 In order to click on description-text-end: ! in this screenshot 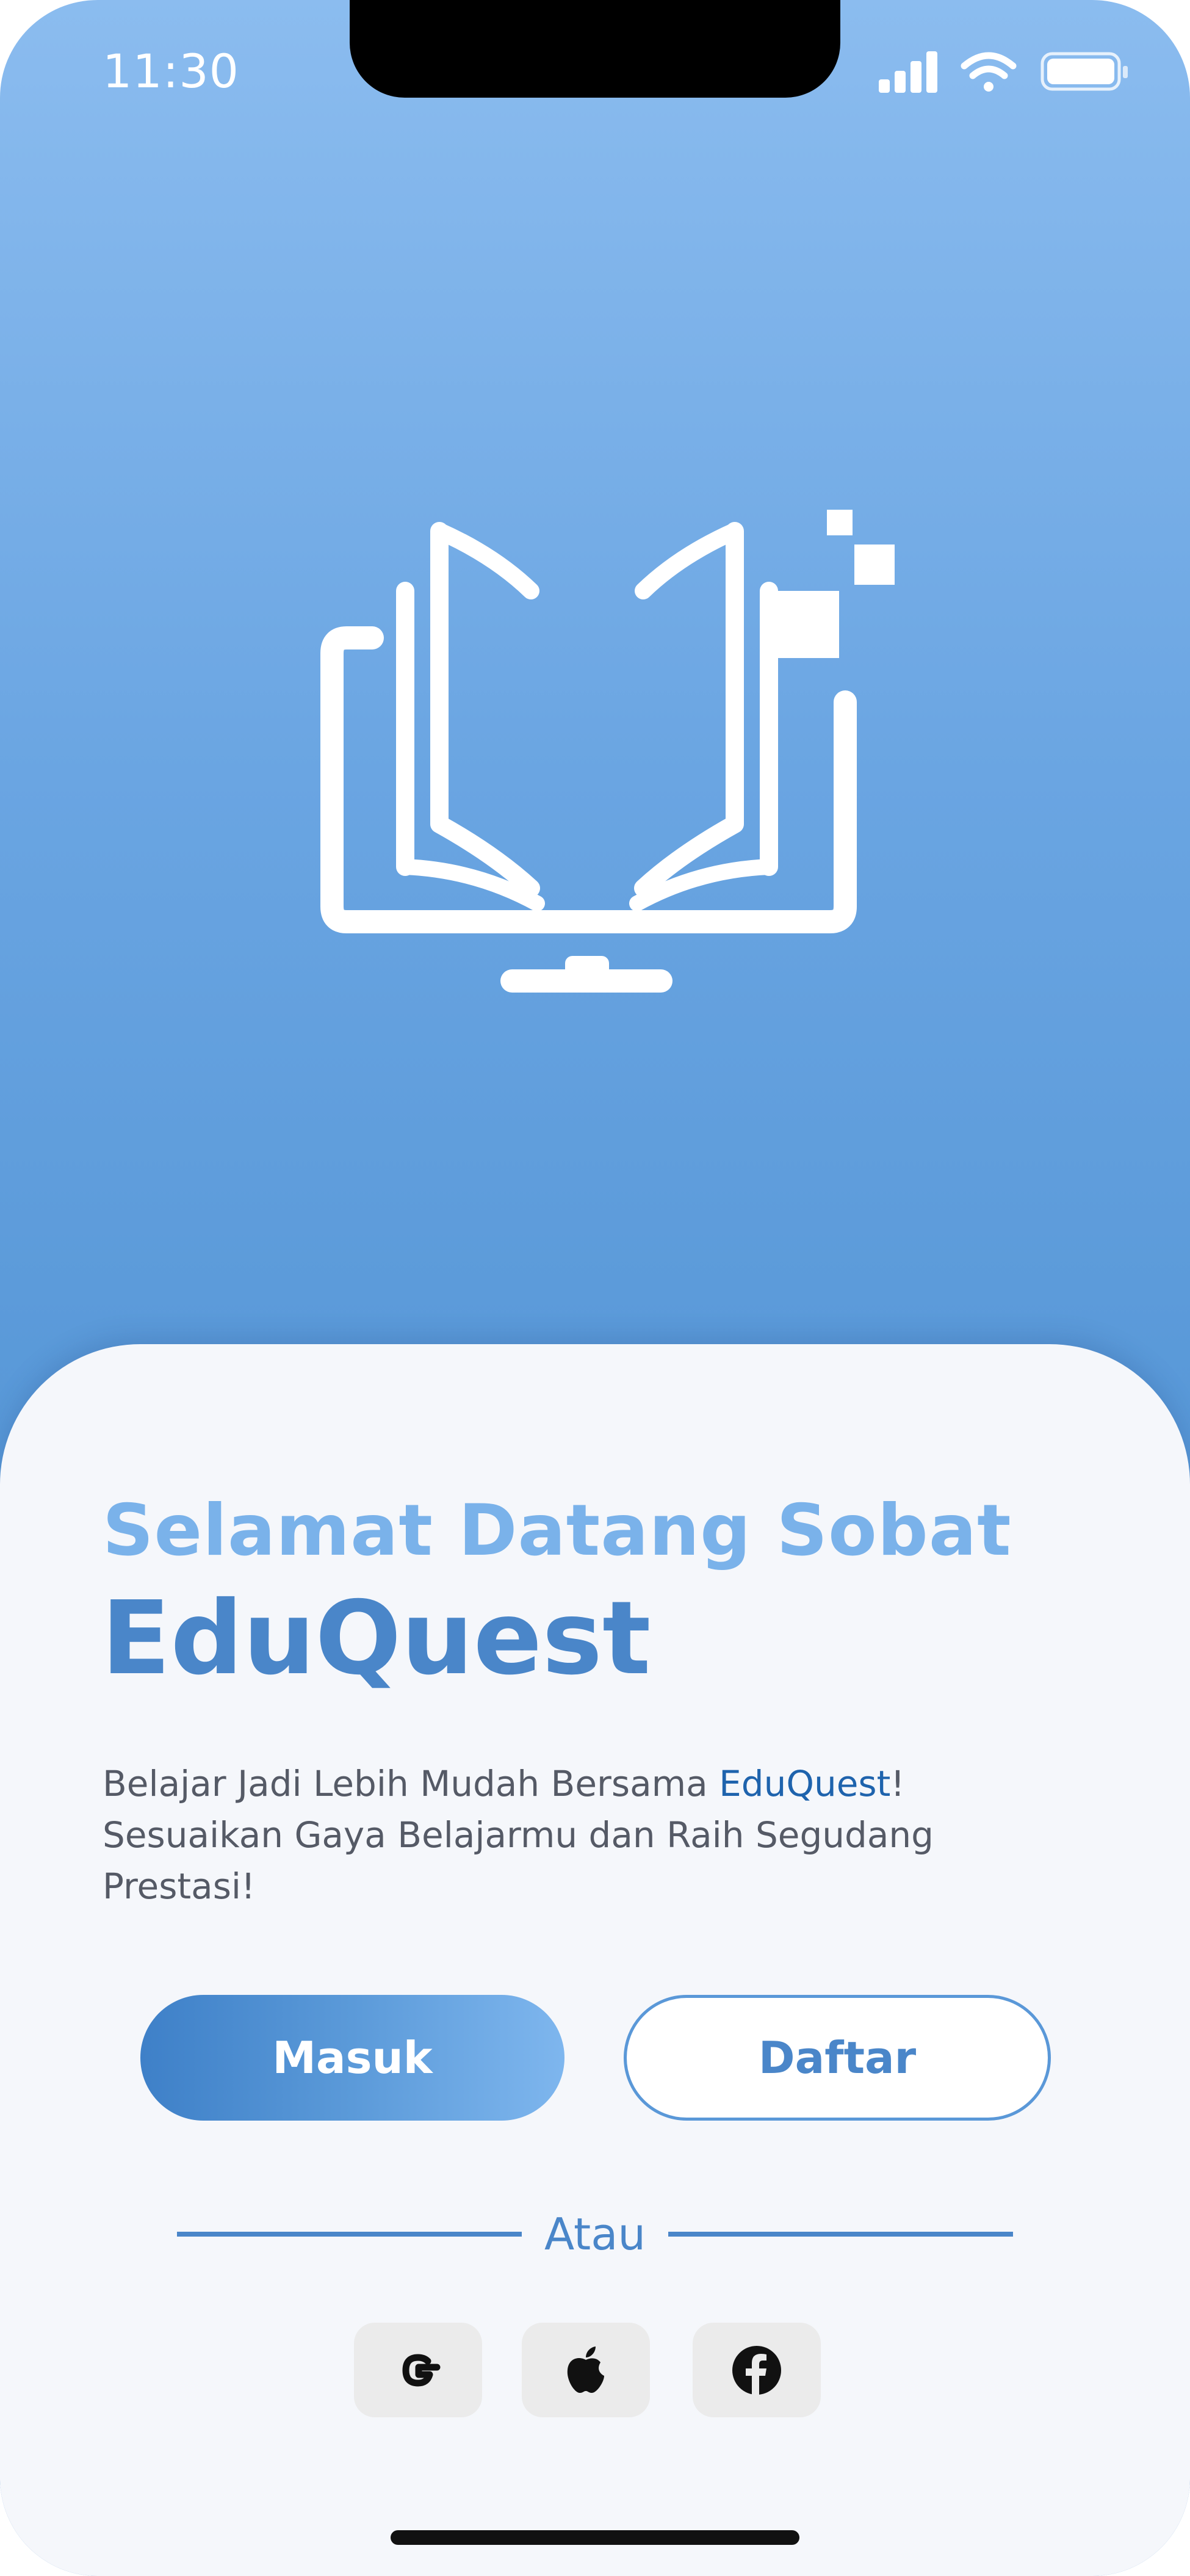, I will do `click(897, 1783)`.